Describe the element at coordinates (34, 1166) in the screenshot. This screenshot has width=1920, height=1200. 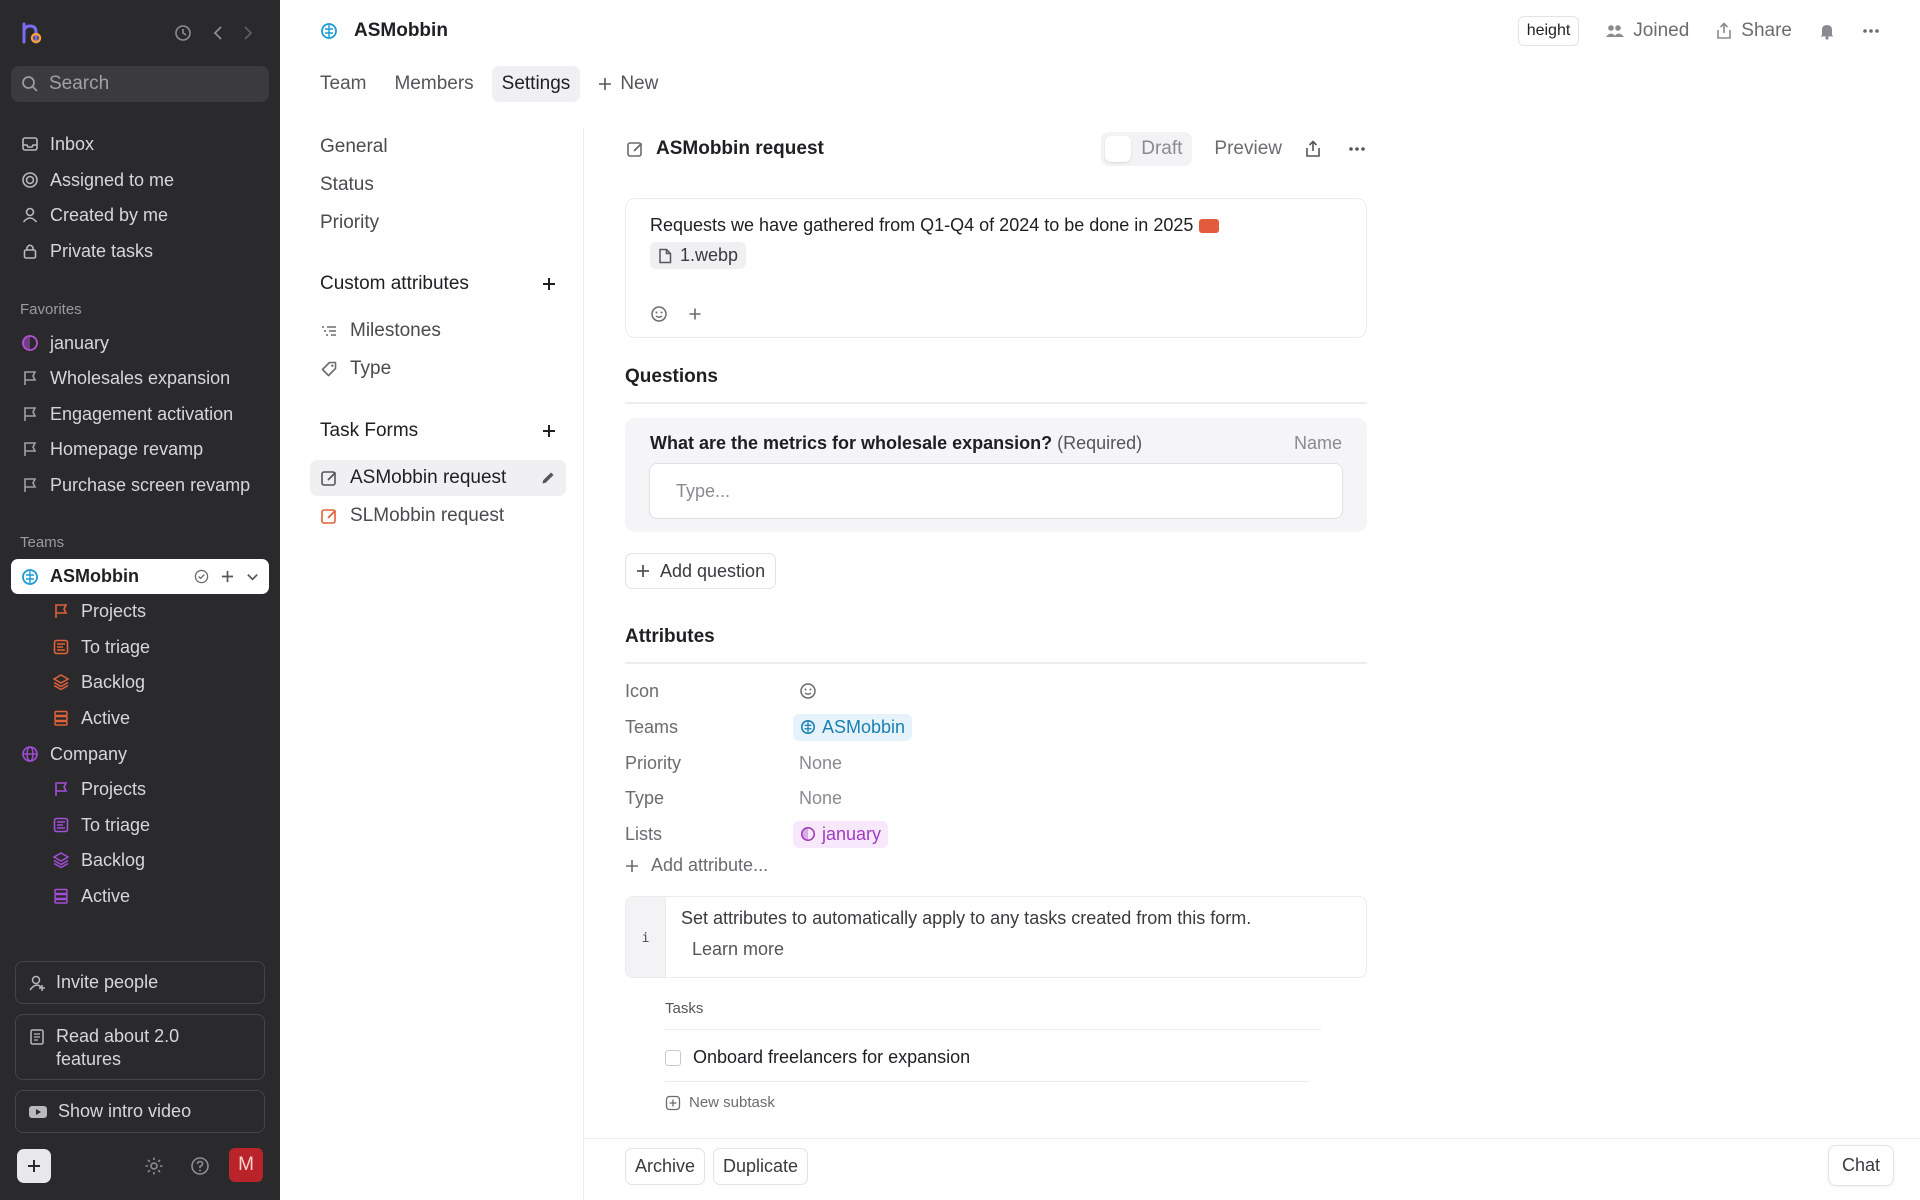
I see `create-plus-button` at that location.